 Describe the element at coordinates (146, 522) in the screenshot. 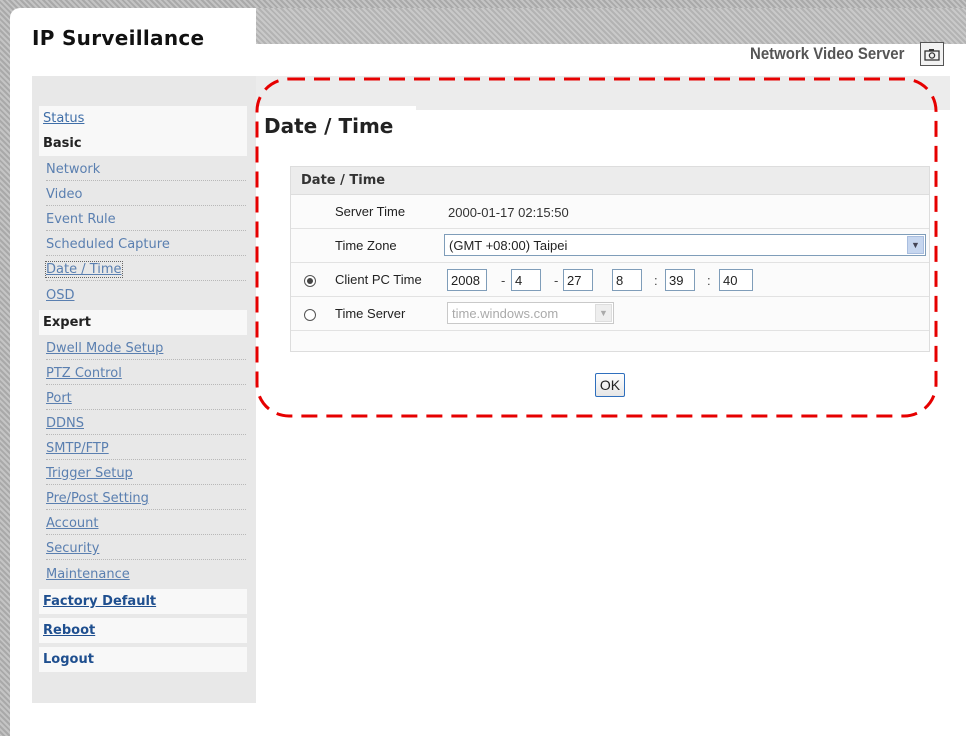

I see `sidebar-item-account: Account` at that location.